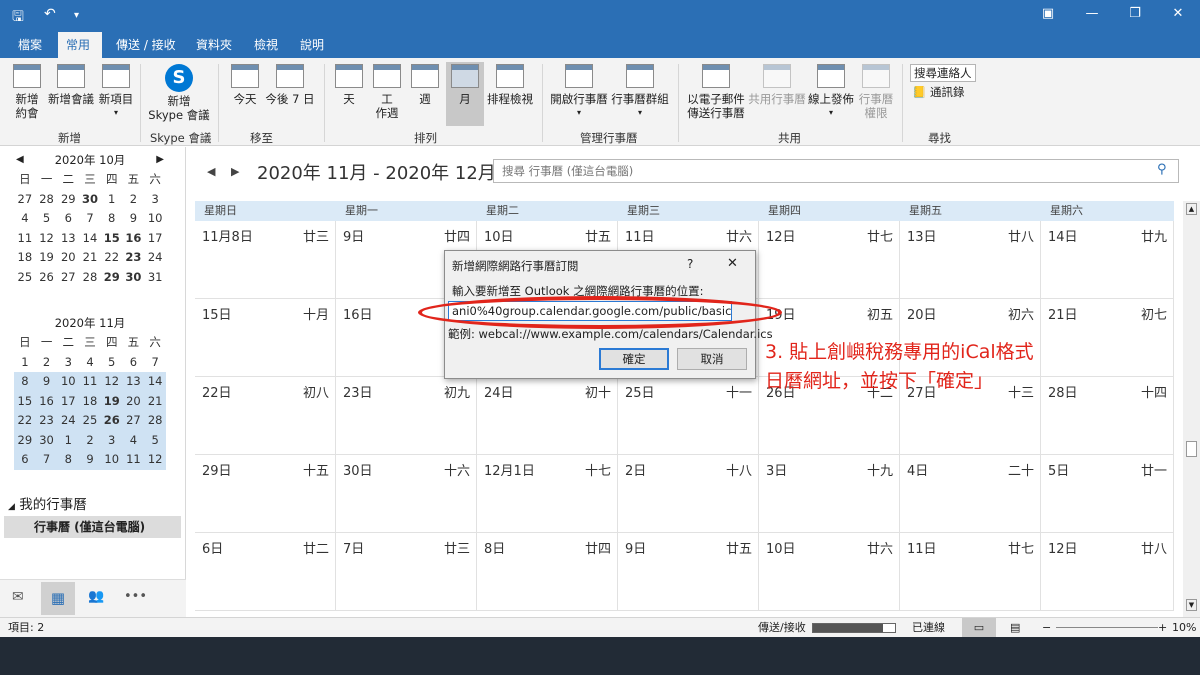 This screenshot has width=1200, height=675. I want to click on mini-calendar-day: 16, so click(134, 239).